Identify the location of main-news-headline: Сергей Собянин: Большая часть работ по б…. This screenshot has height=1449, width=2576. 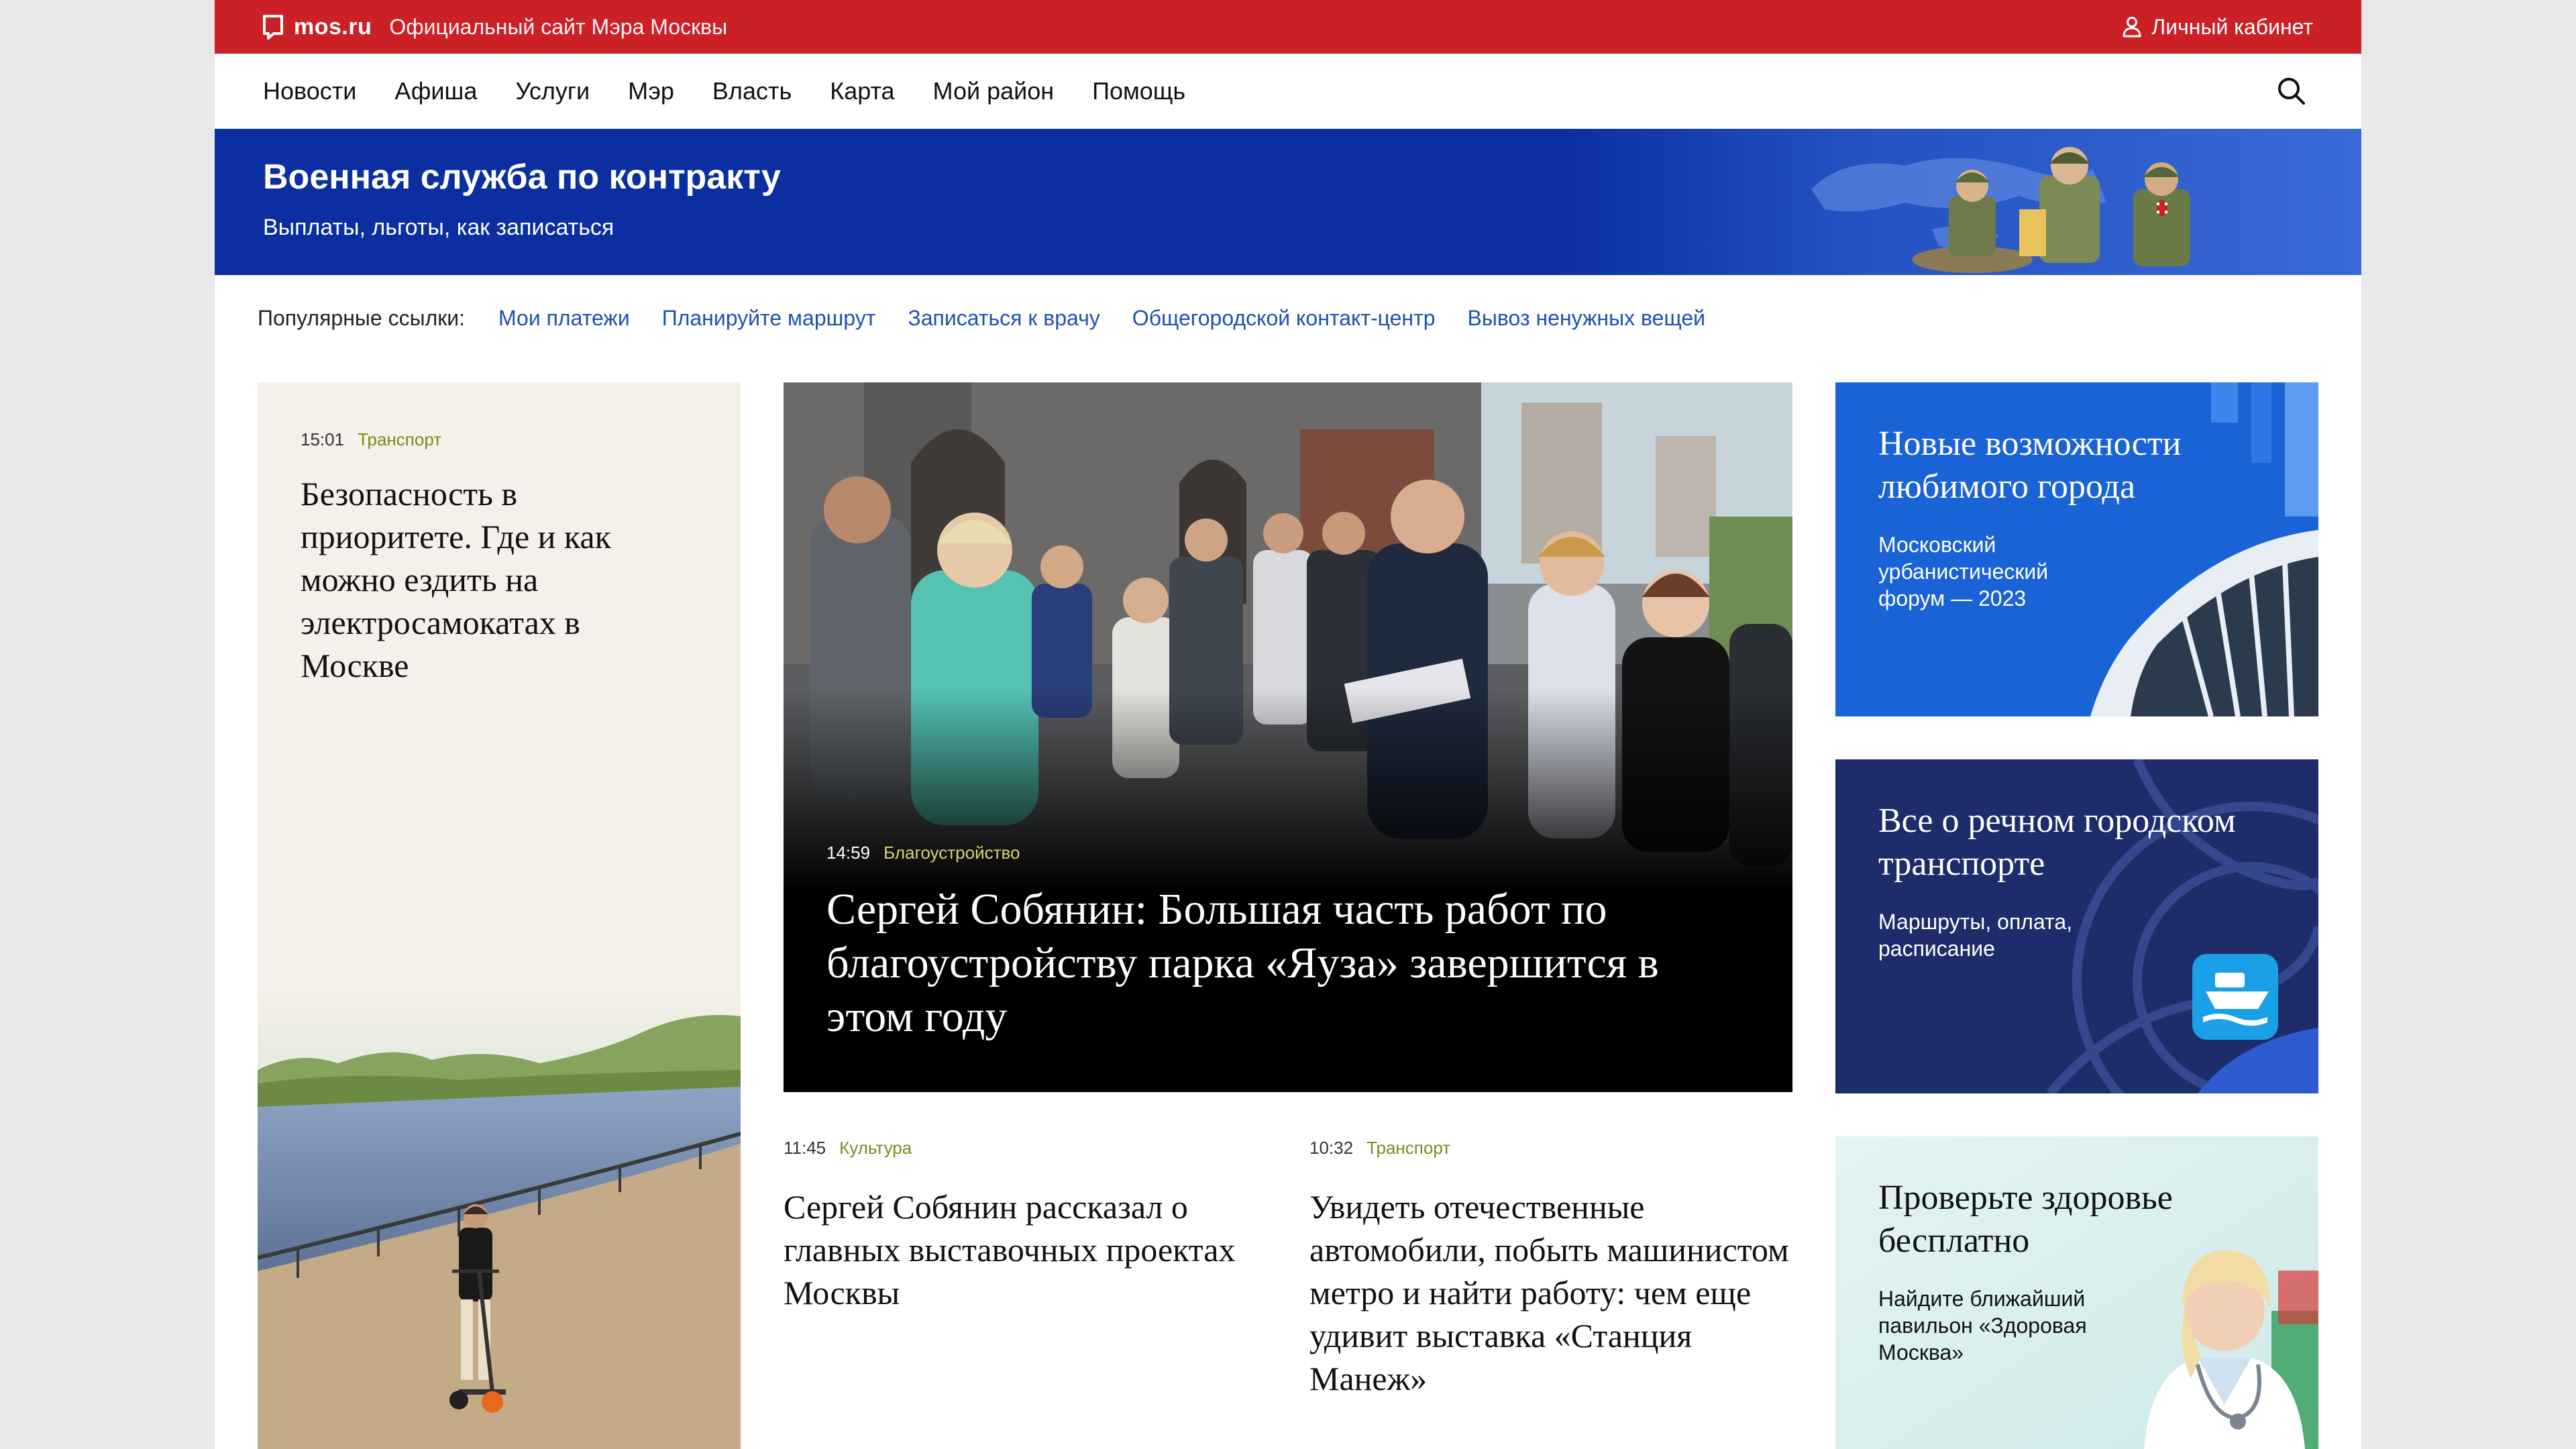
(1242, 963).